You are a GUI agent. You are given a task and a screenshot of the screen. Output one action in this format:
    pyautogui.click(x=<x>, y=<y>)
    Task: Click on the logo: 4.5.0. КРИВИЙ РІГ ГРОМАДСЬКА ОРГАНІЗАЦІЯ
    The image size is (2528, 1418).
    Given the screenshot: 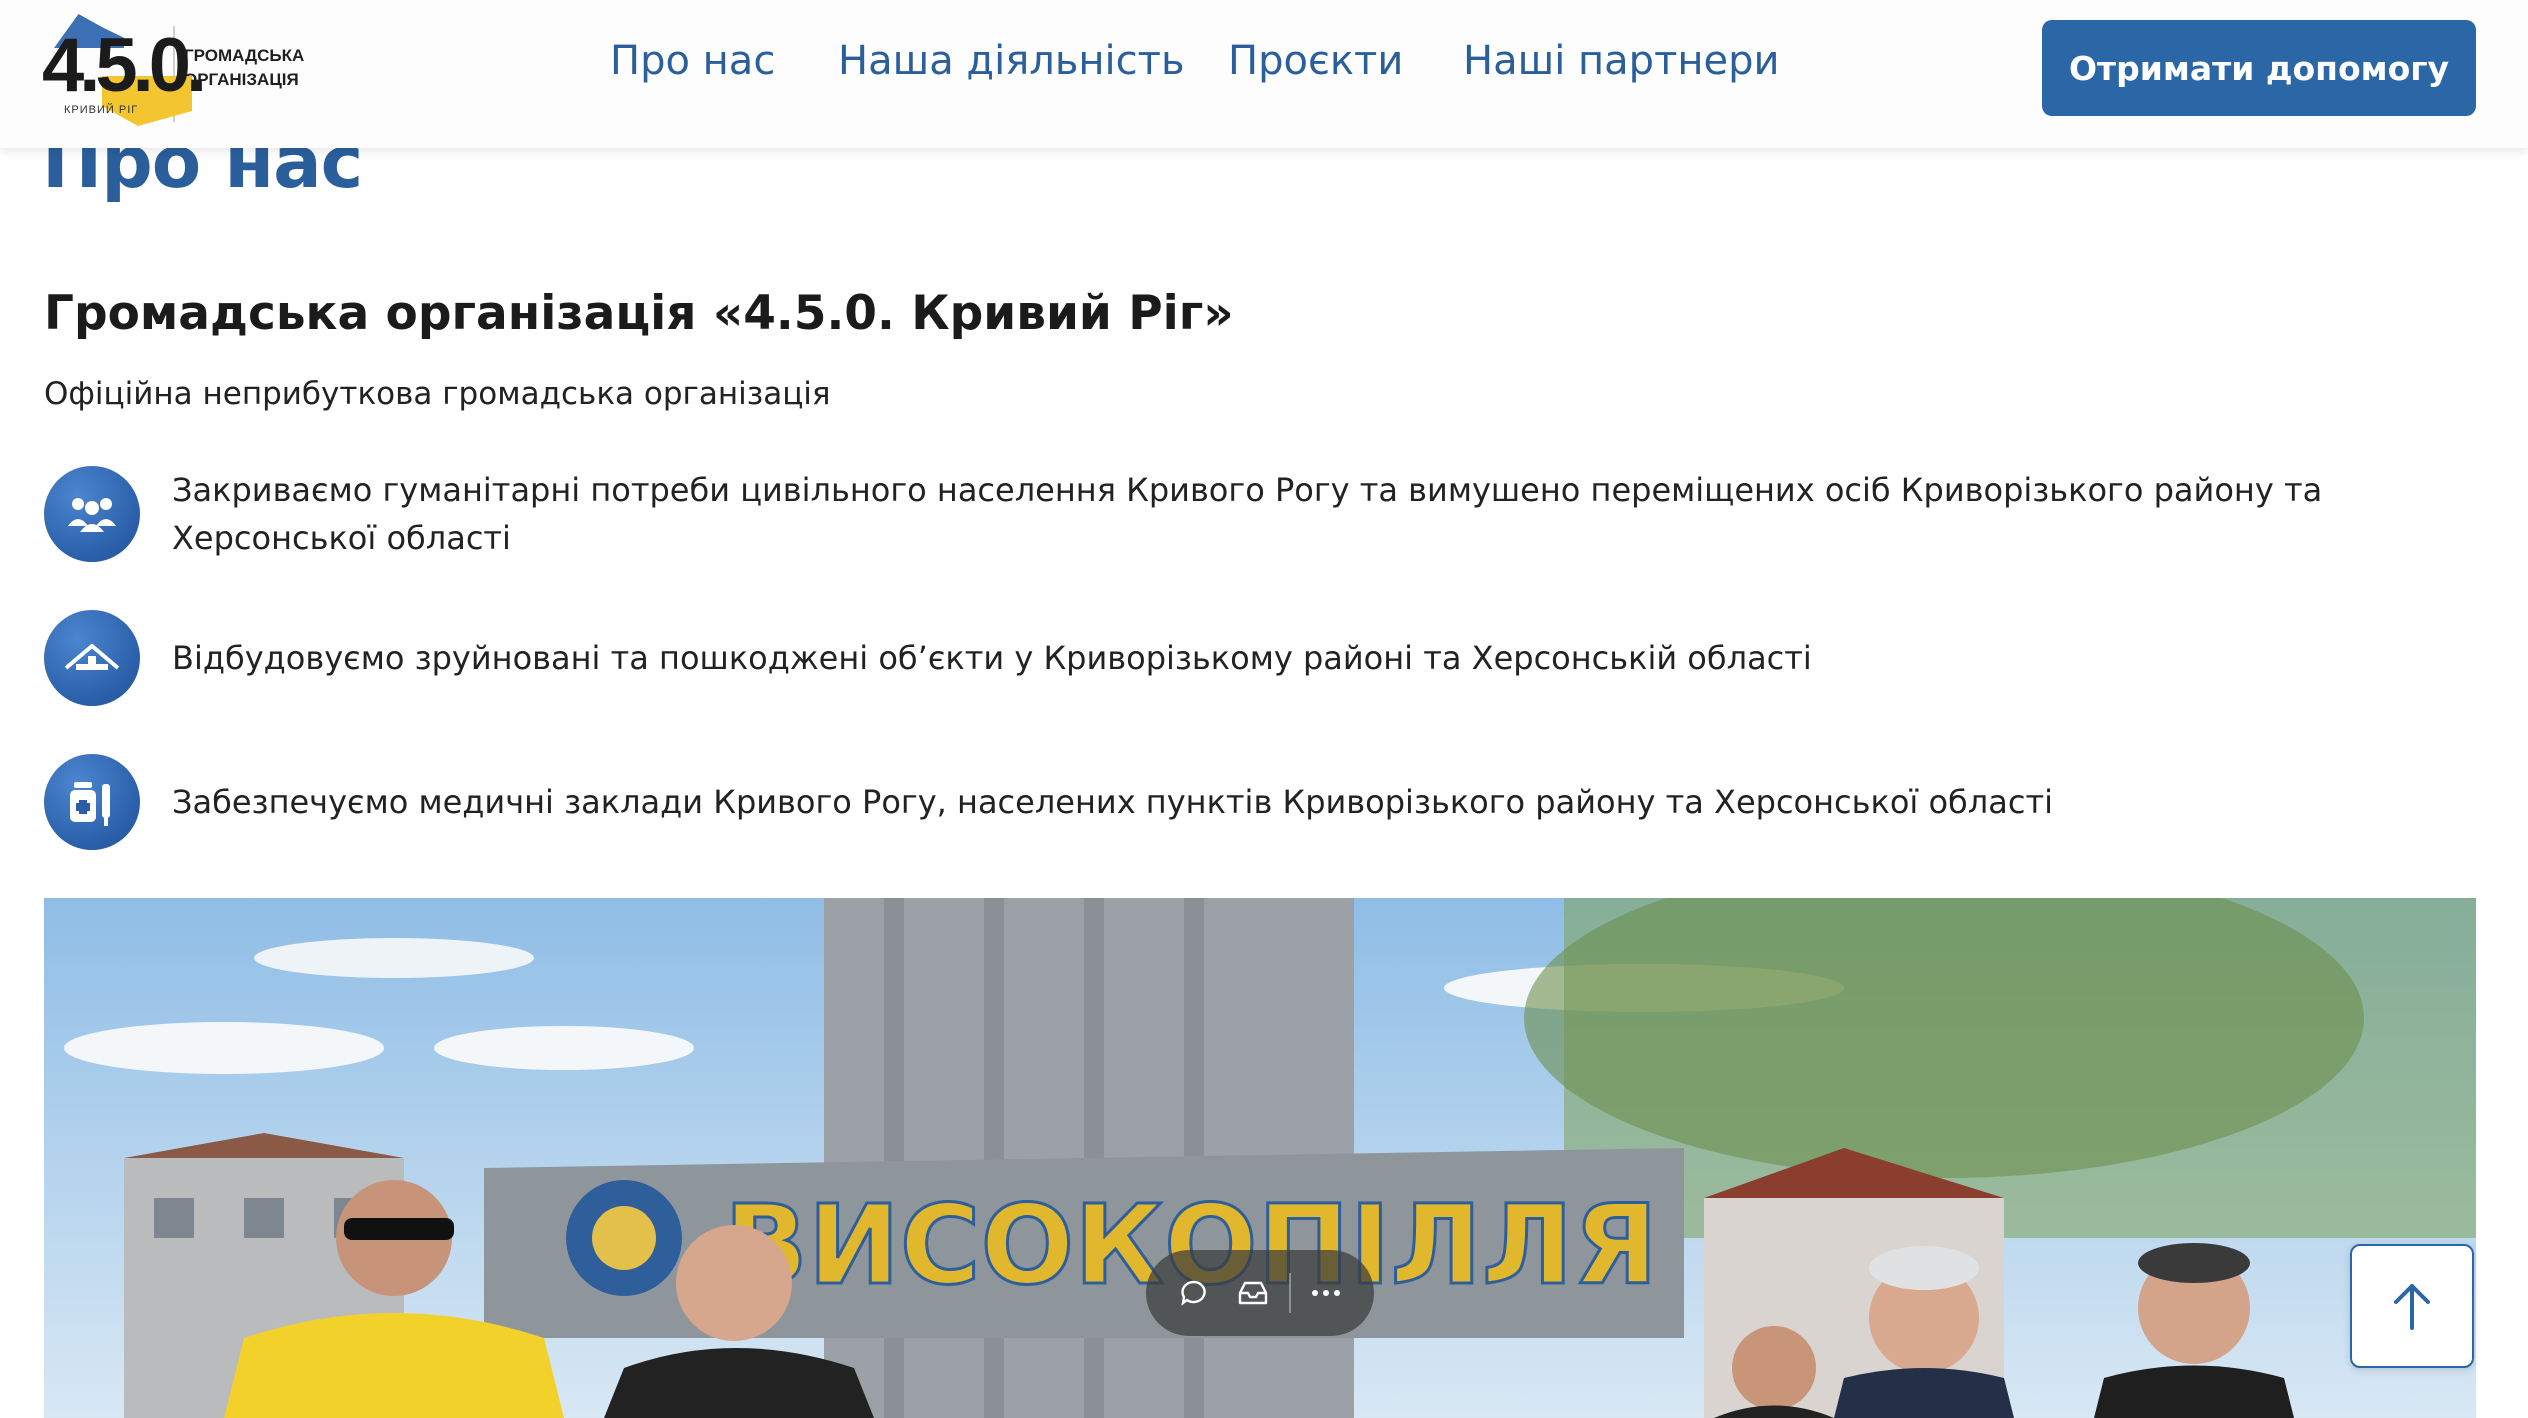 What is the action you would take?
    pyautogui.click(x=192, y=70)
    